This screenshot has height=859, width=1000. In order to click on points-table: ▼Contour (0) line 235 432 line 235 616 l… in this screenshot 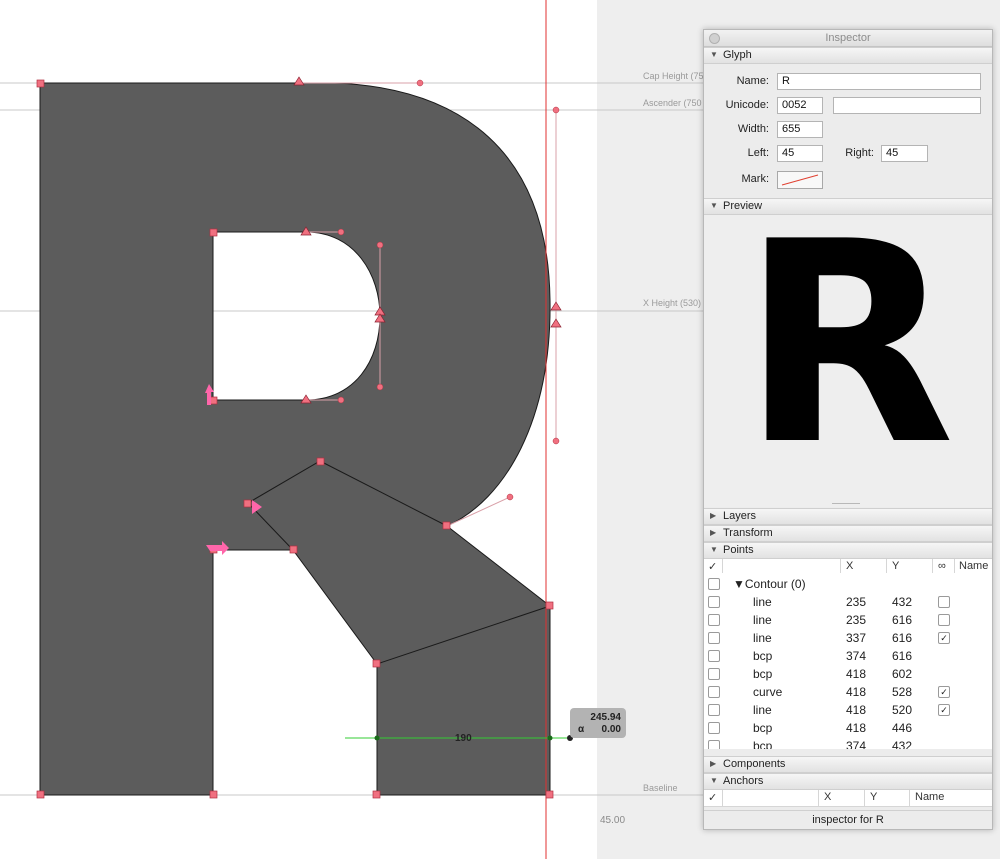, I will do `click(848, 661)`.